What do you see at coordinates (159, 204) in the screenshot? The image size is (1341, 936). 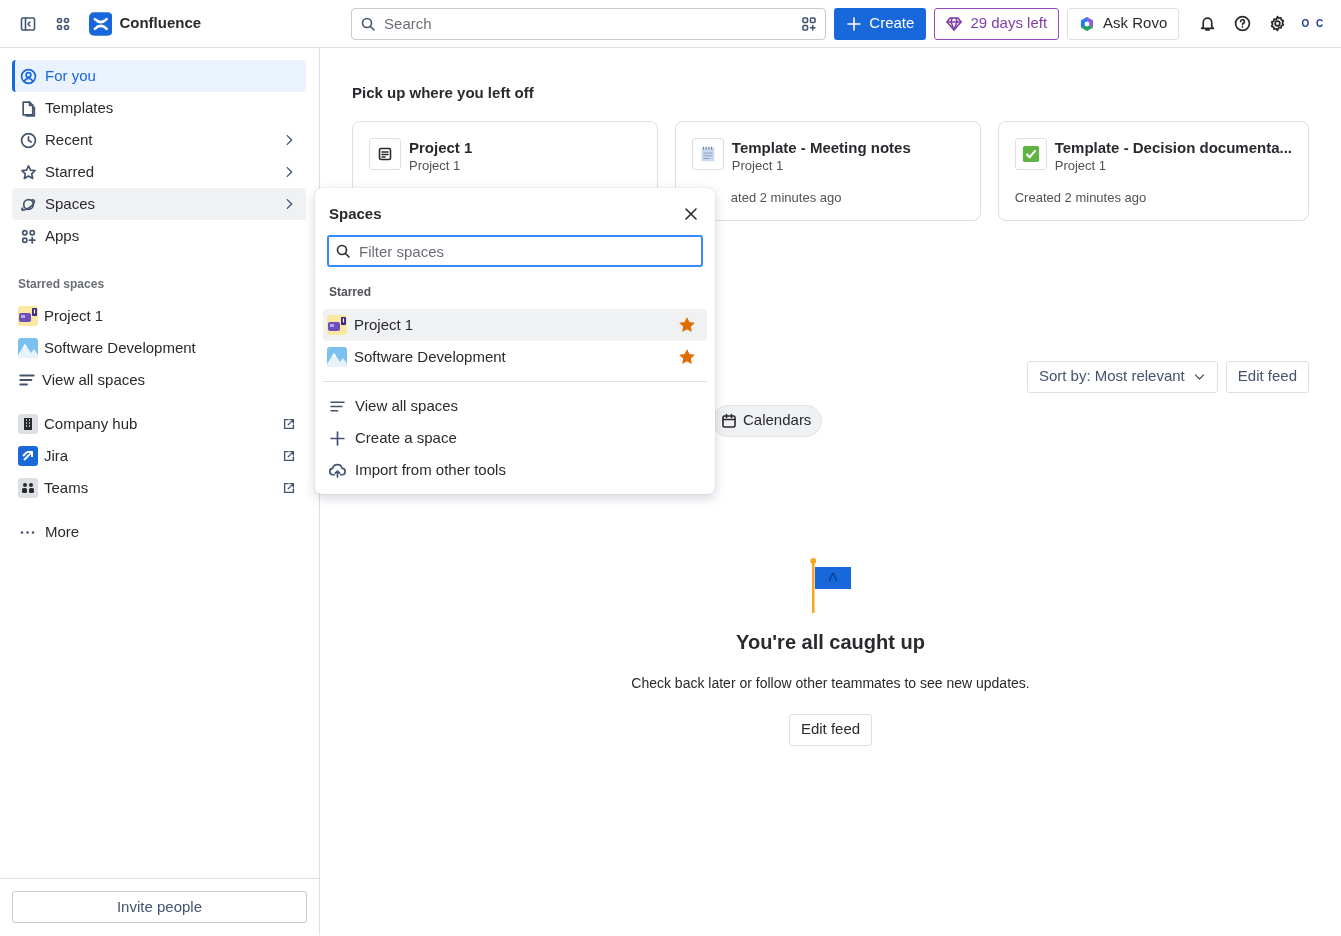 I see `nav-item: Spaces` at bounding box center [159, 204].